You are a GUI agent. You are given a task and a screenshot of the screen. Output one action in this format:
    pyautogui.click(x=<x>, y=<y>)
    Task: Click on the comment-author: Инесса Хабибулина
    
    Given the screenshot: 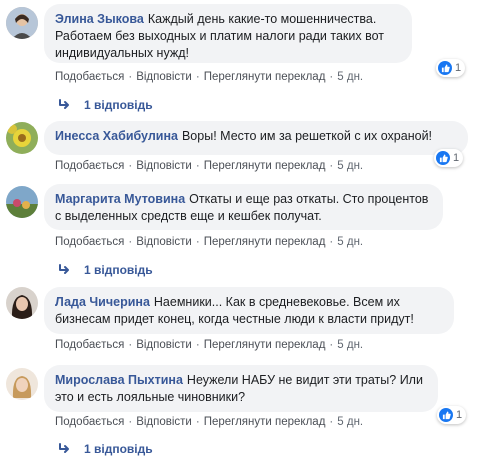 What is the action you would take?
    pyautogui.click(x=116, y=136)
    